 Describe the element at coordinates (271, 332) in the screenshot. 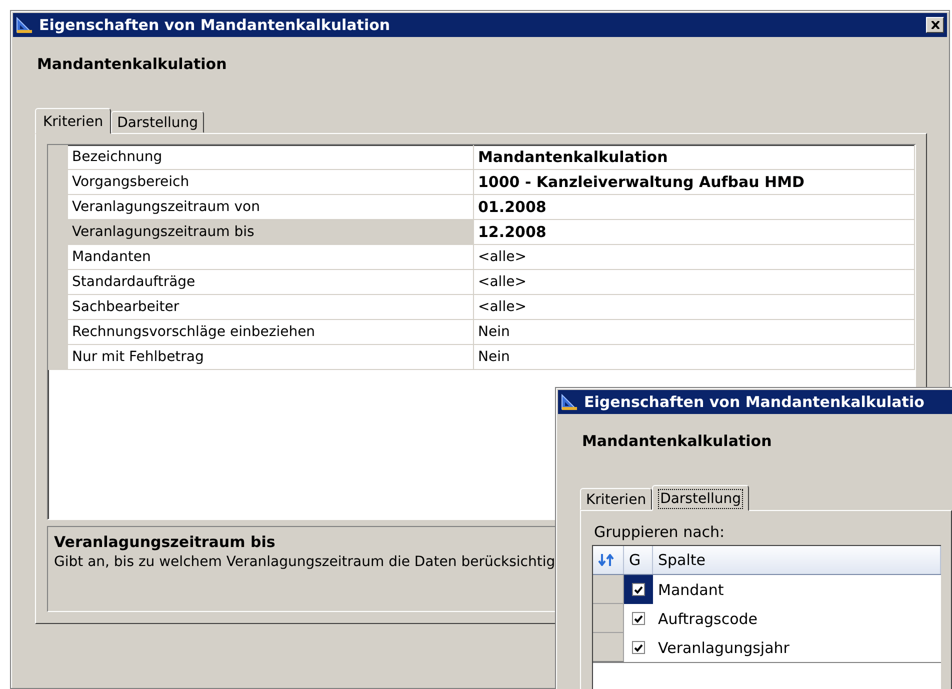

I see `property-label: Rechnungsvorschläge einbeziehen` at that location.